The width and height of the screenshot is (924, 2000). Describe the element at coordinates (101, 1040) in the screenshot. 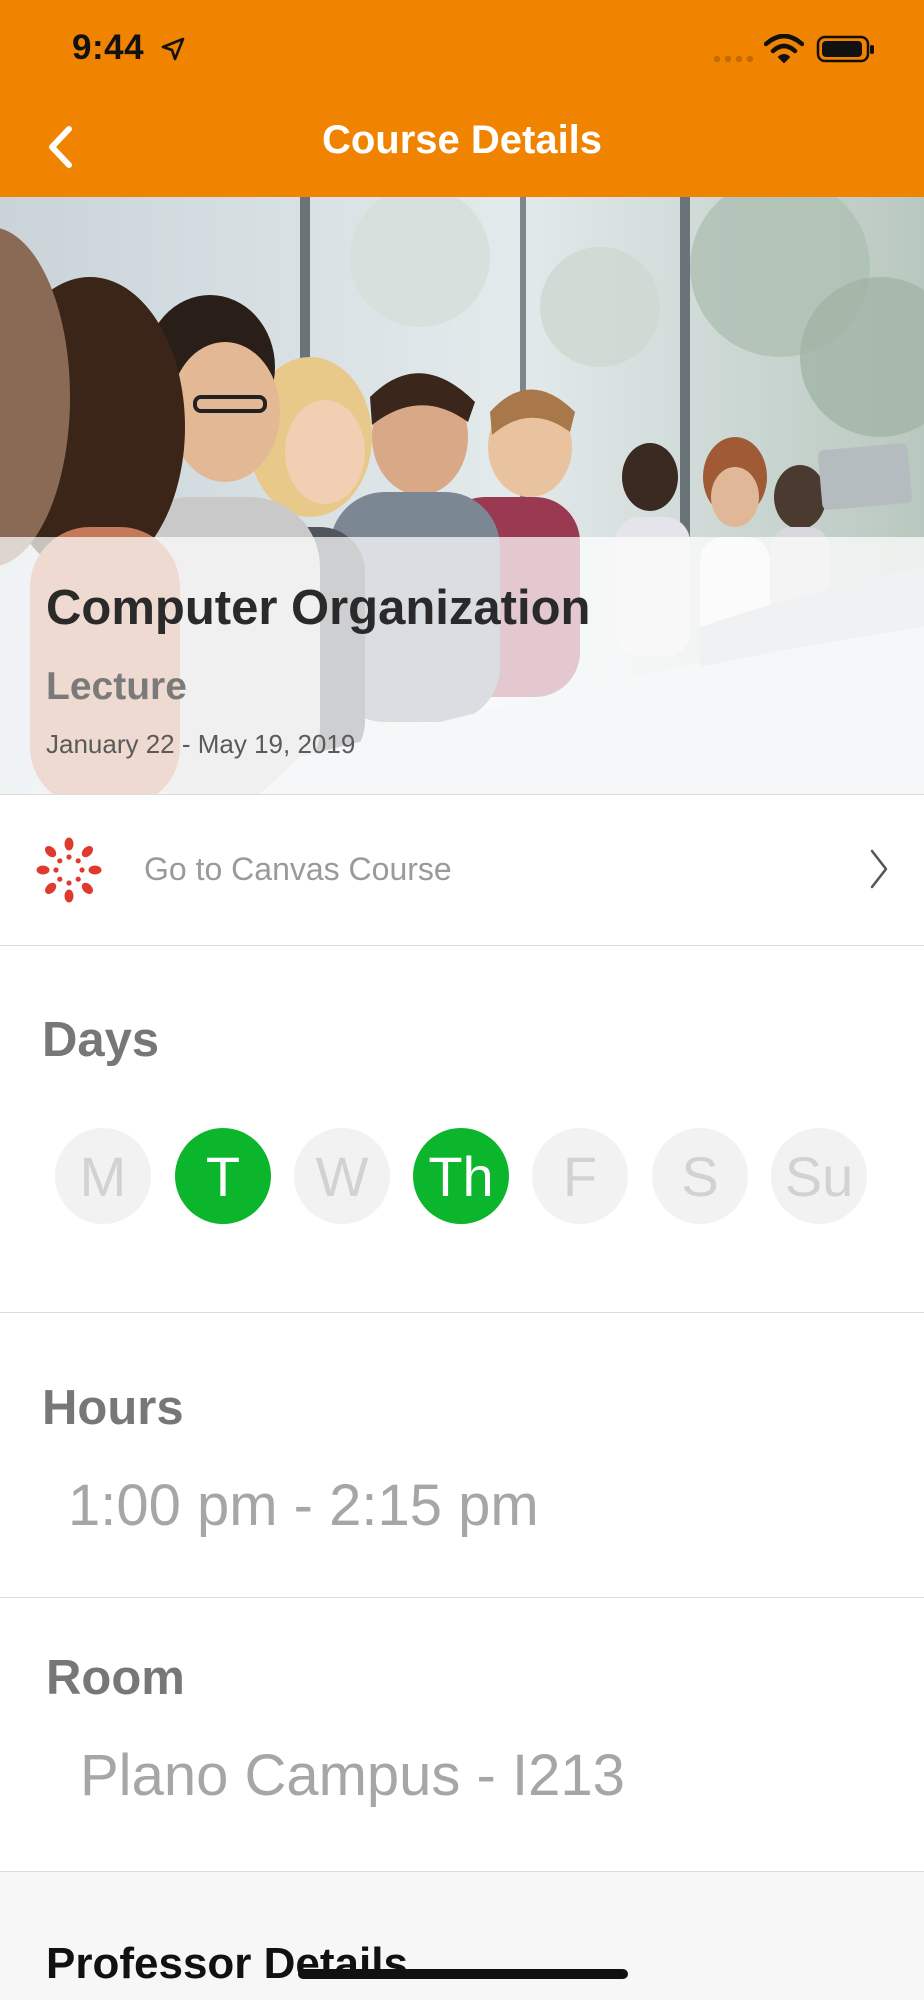

I see `days-heading: Days` at that location.